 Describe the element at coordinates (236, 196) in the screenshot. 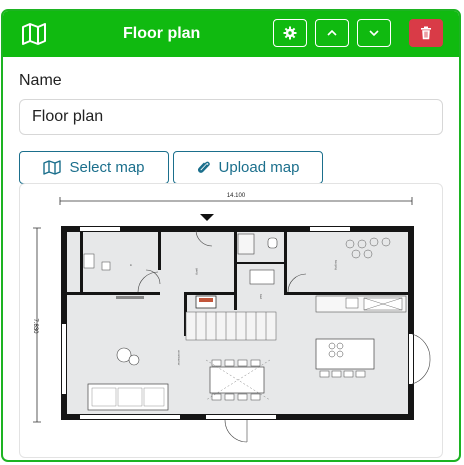

I see `width-dimension: 14.100` at that location.